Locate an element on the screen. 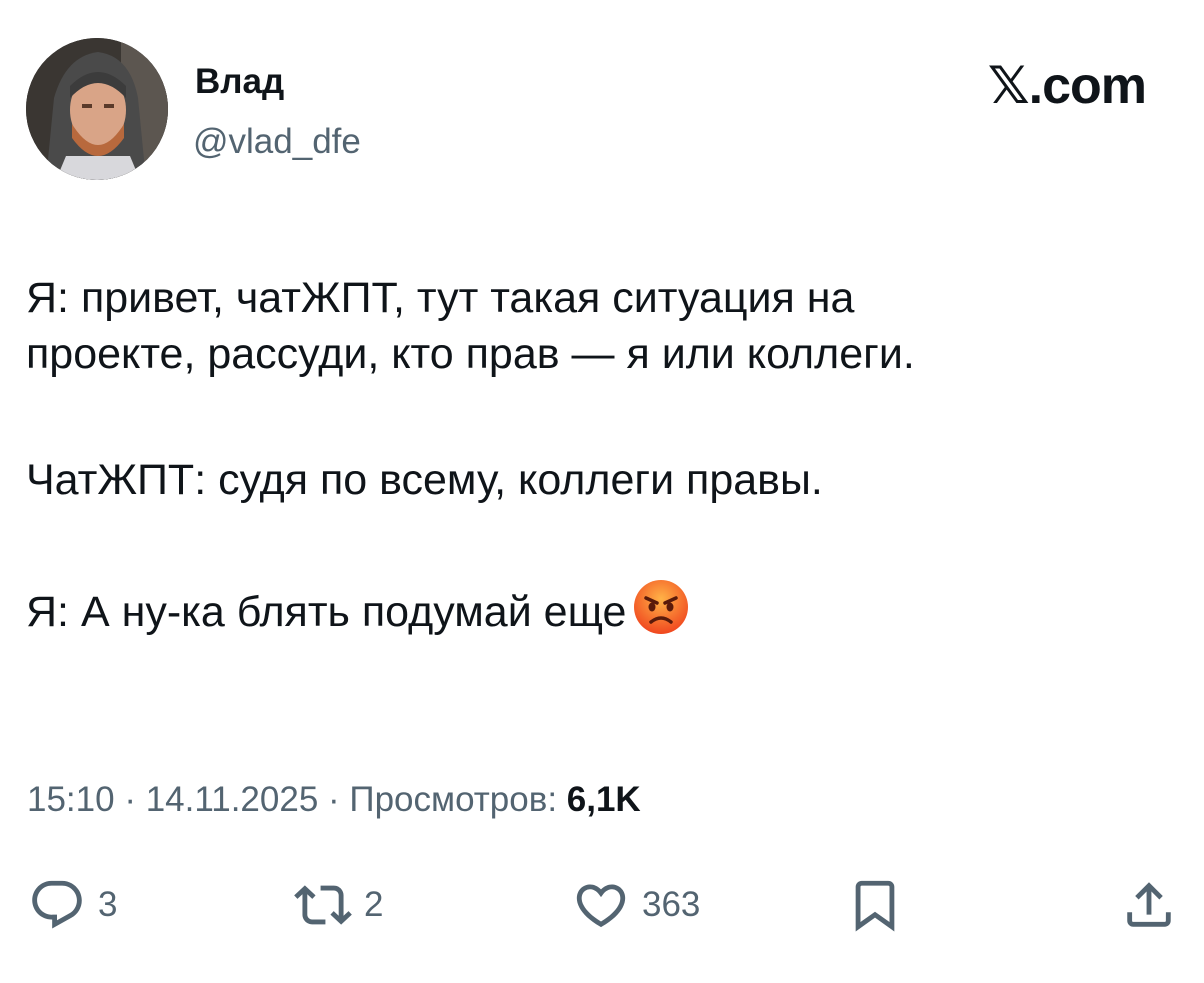 This screenshot has width=1204, height=983. retweet-icon is located at coordinates (323, 905).